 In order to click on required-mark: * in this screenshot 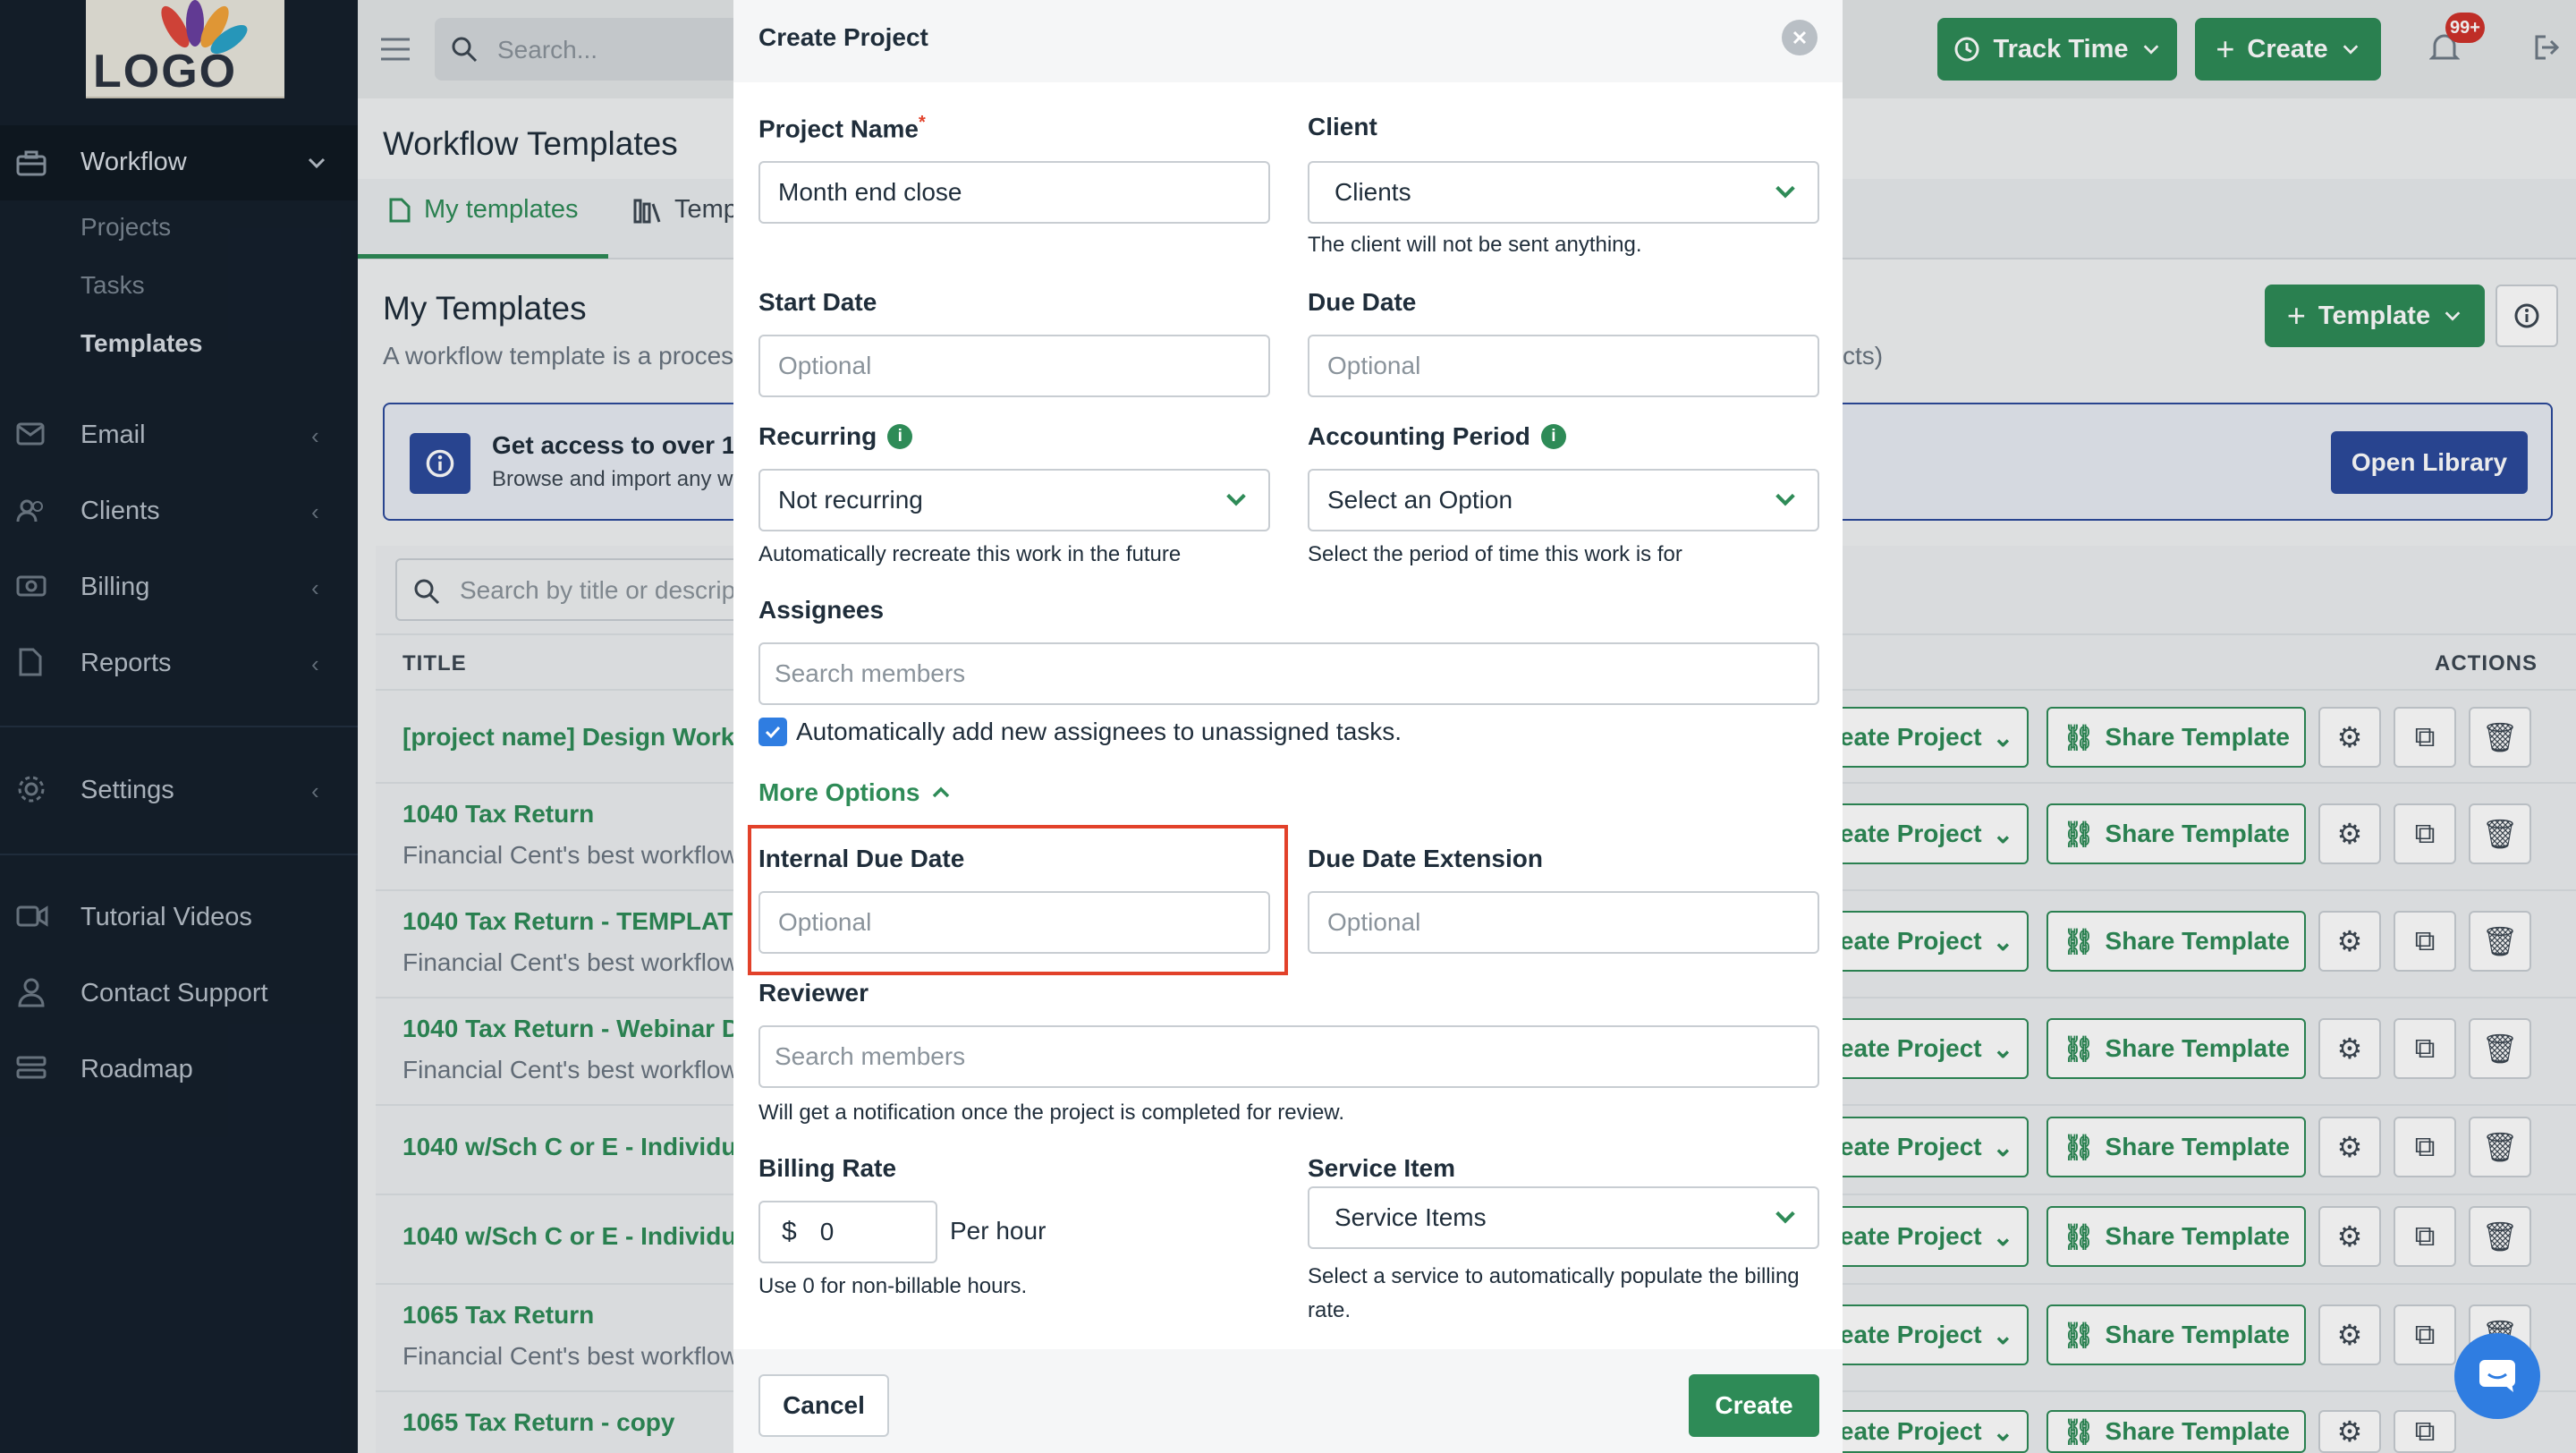, I will do `click(922, 122)`.